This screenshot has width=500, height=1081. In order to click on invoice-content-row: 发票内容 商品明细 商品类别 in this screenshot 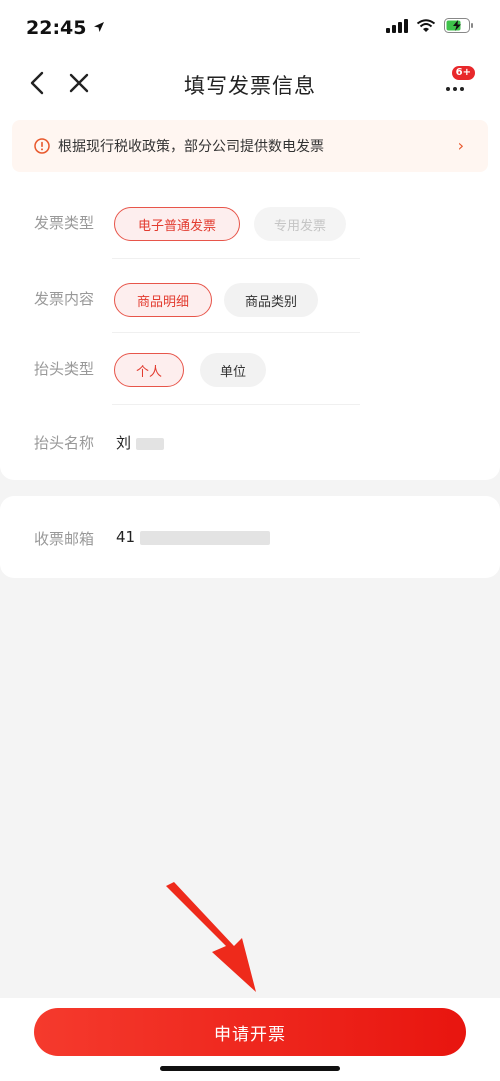, I will do `click(250, 300)`.